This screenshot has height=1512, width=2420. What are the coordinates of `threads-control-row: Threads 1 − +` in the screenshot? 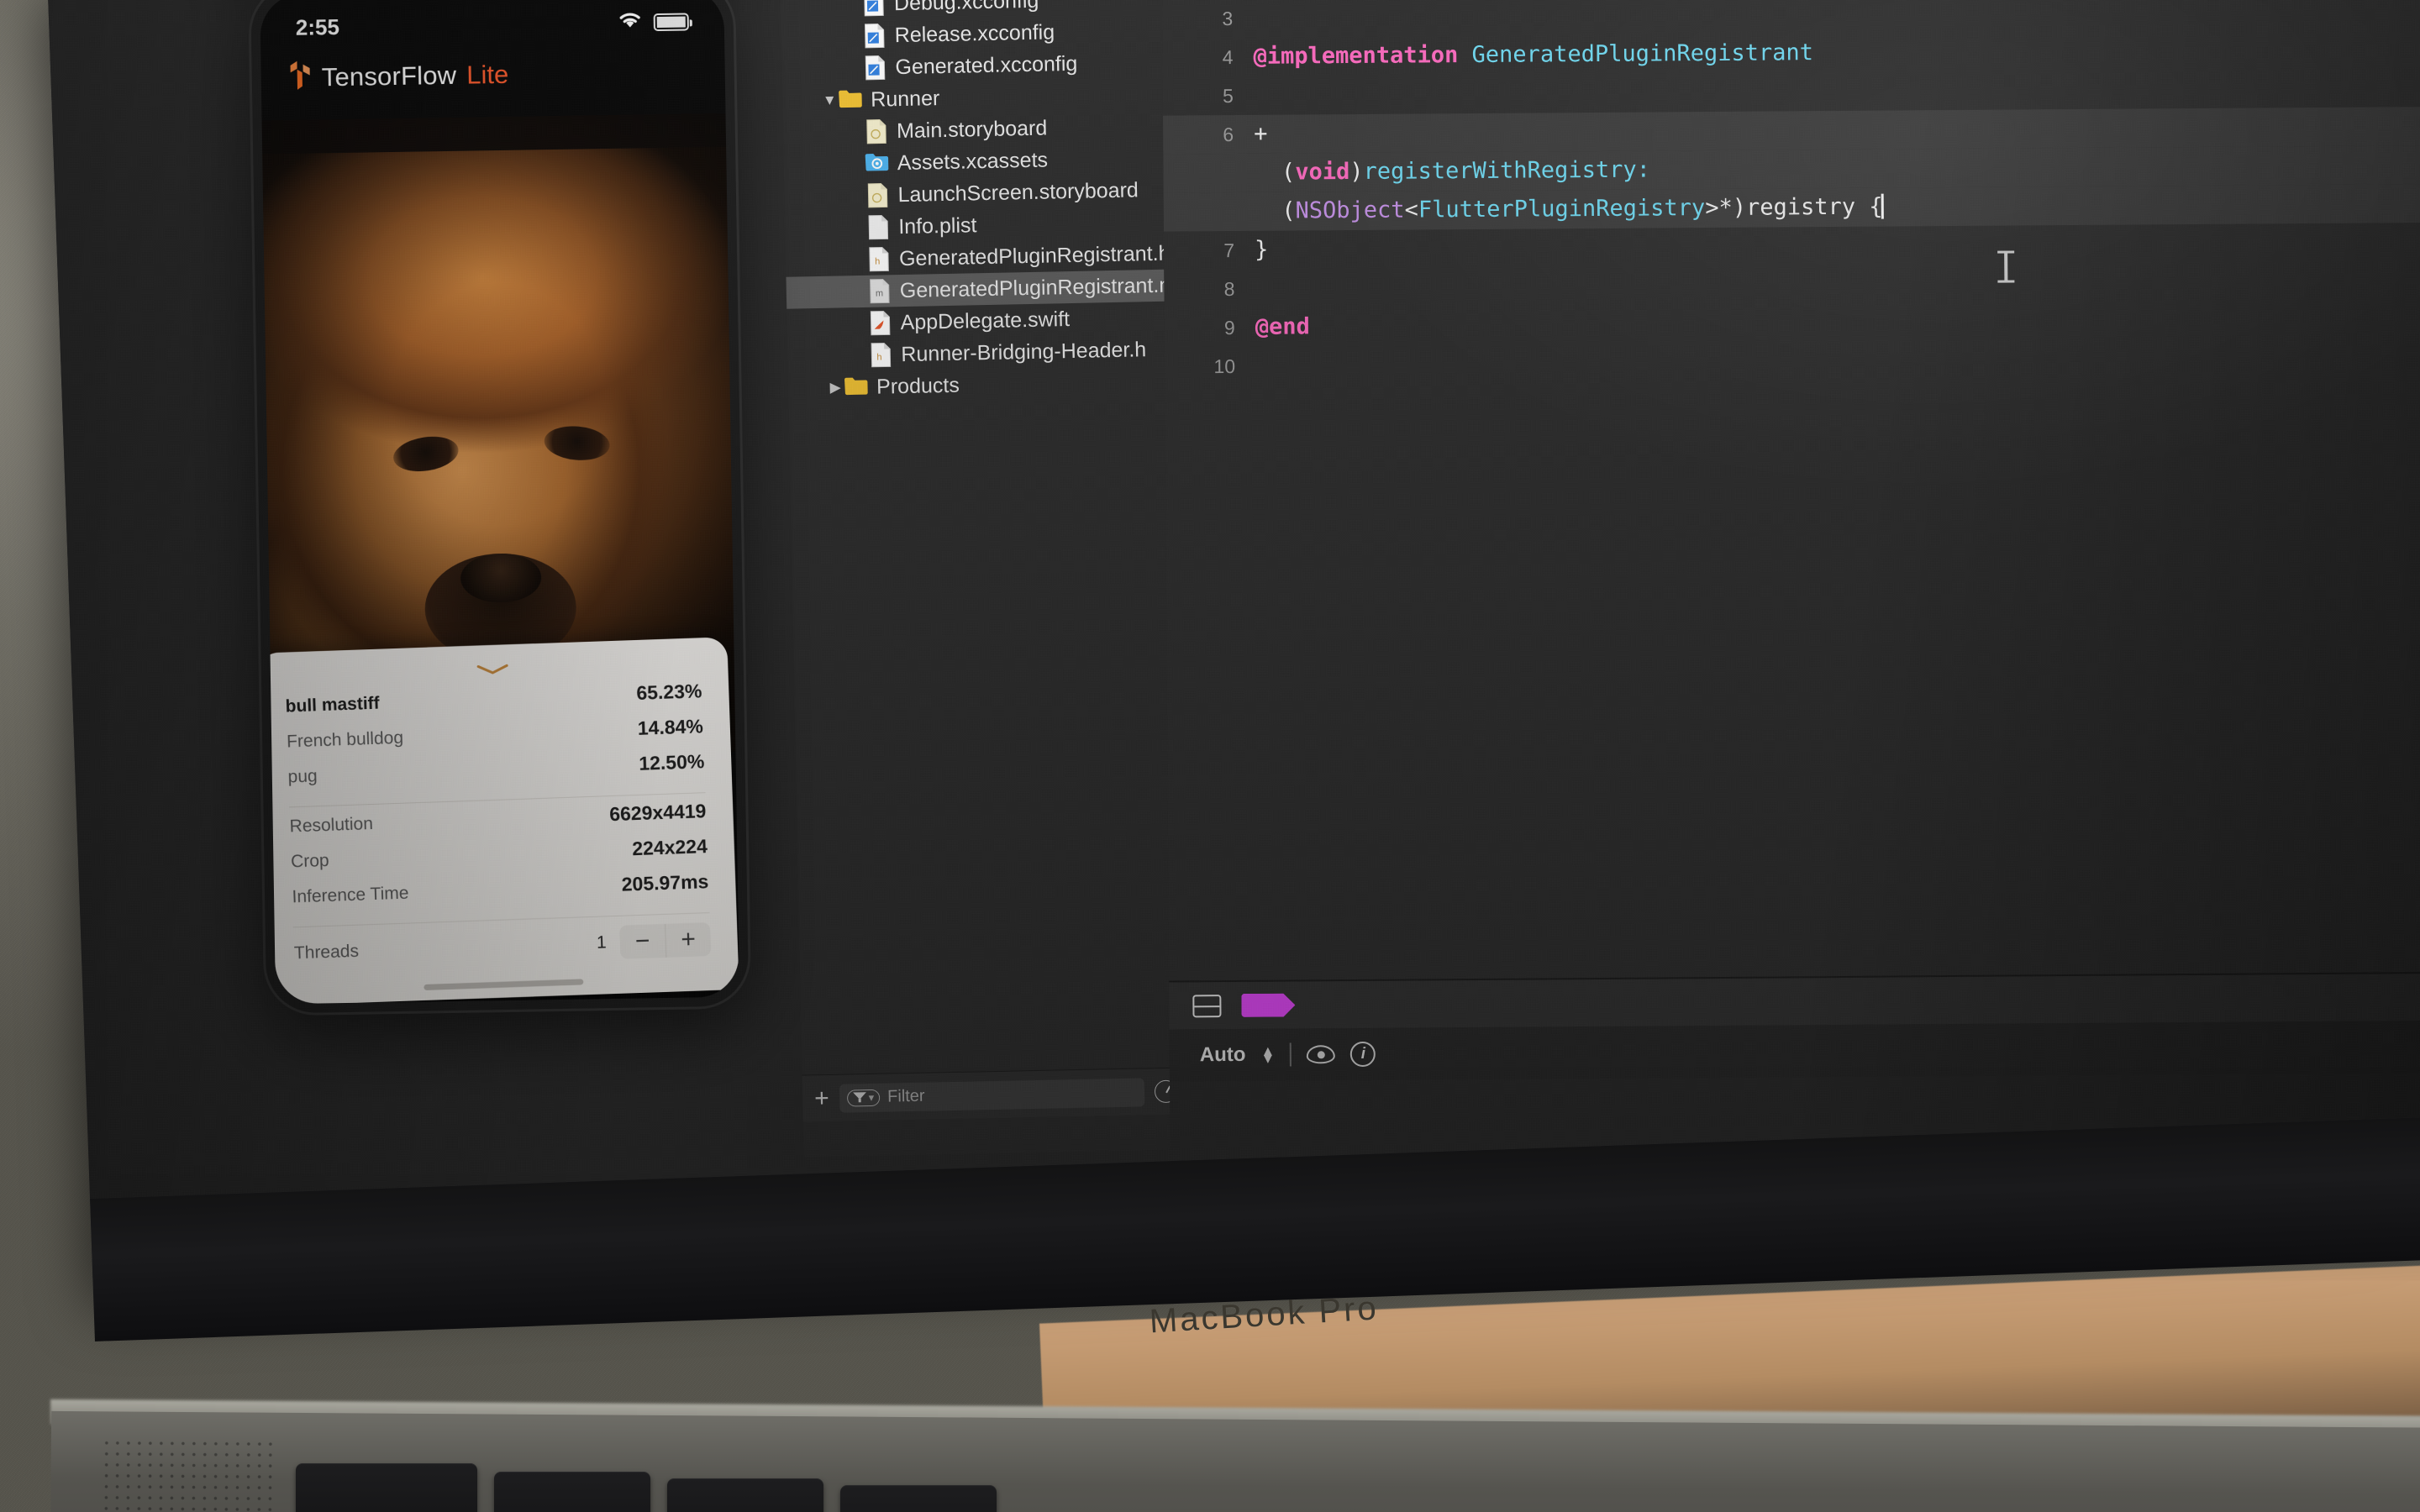 It's located at (502, 946).